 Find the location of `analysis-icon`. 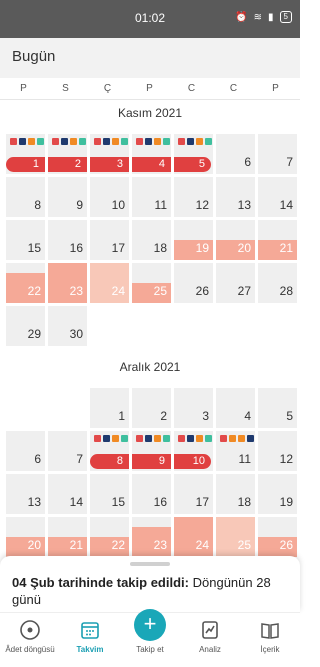

analysis-icon is located at coordinates (210, 630).